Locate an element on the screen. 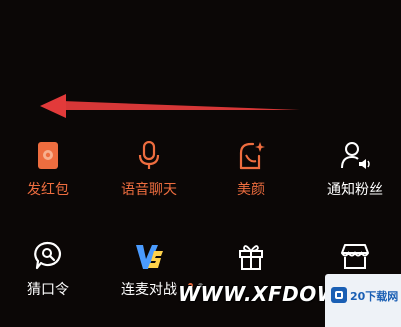  shop-icon is located at coordinates (355, 256).